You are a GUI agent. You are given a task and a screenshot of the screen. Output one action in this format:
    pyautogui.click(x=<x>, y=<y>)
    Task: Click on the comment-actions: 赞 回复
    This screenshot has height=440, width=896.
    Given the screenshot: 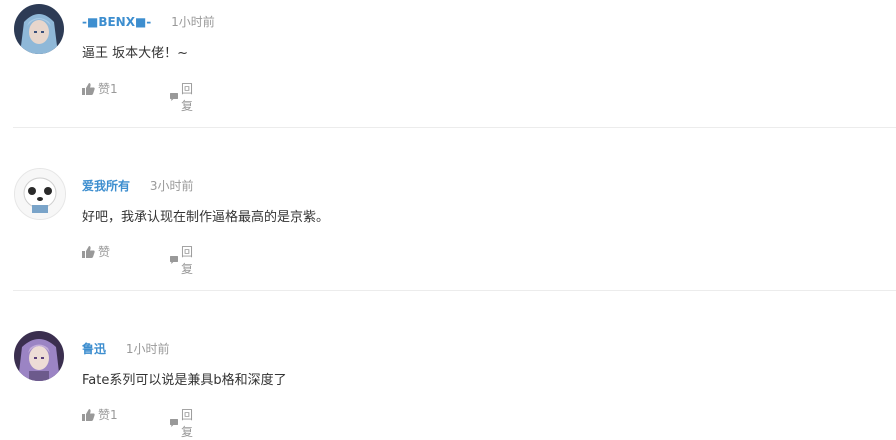 What is the action you would take?
    pyautogui.click(x=137, y=259)
    